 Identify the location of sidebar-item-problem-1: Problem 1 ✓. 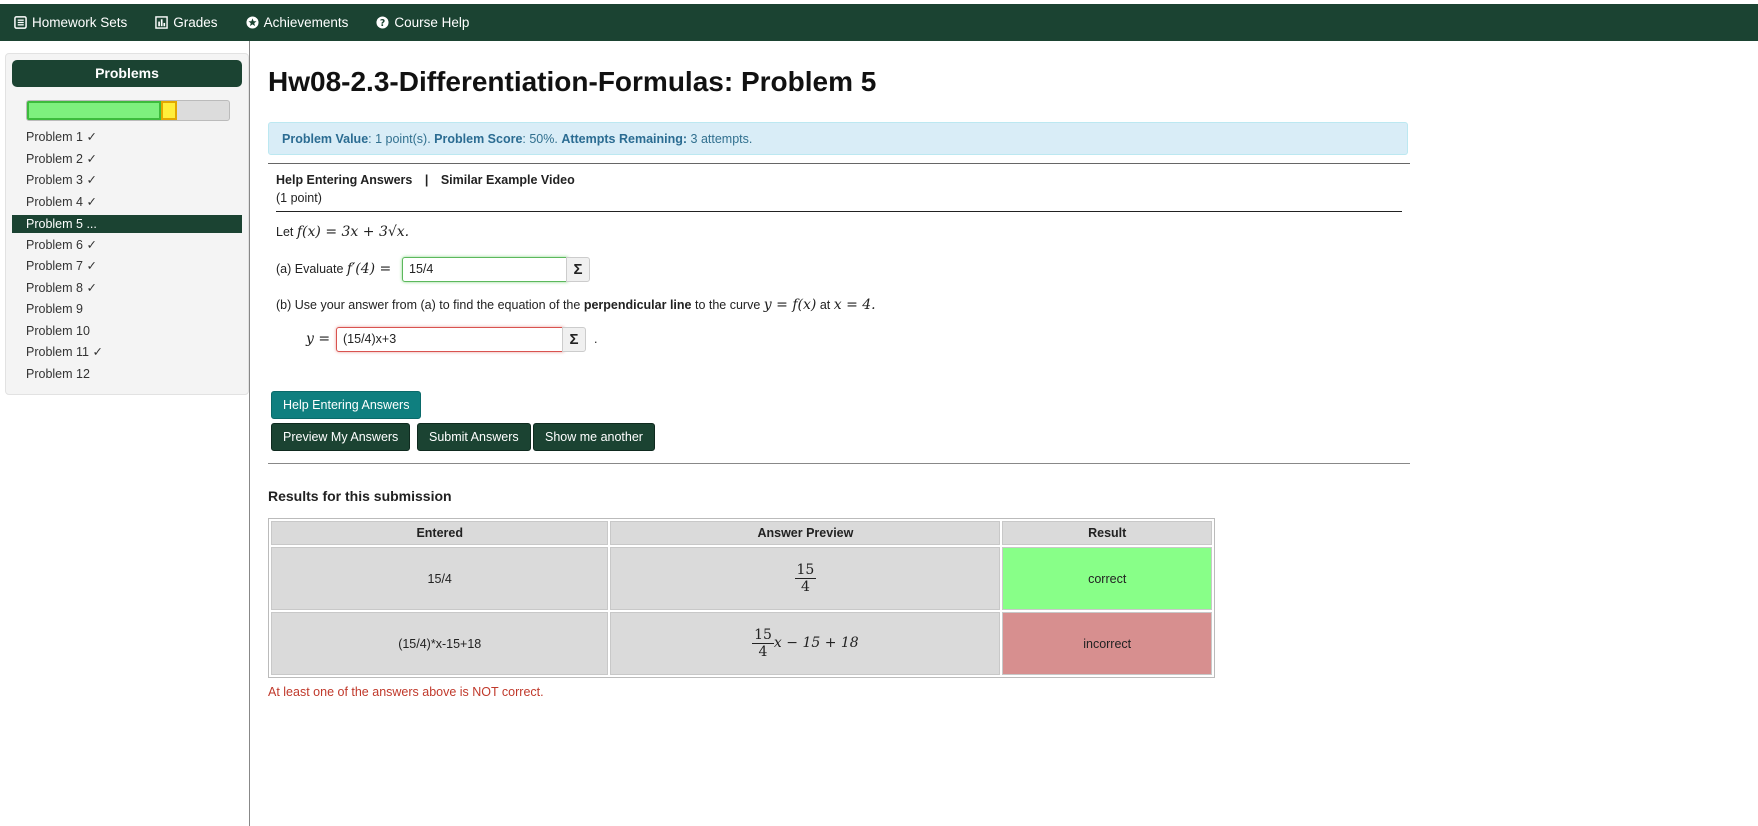
(127, 138).